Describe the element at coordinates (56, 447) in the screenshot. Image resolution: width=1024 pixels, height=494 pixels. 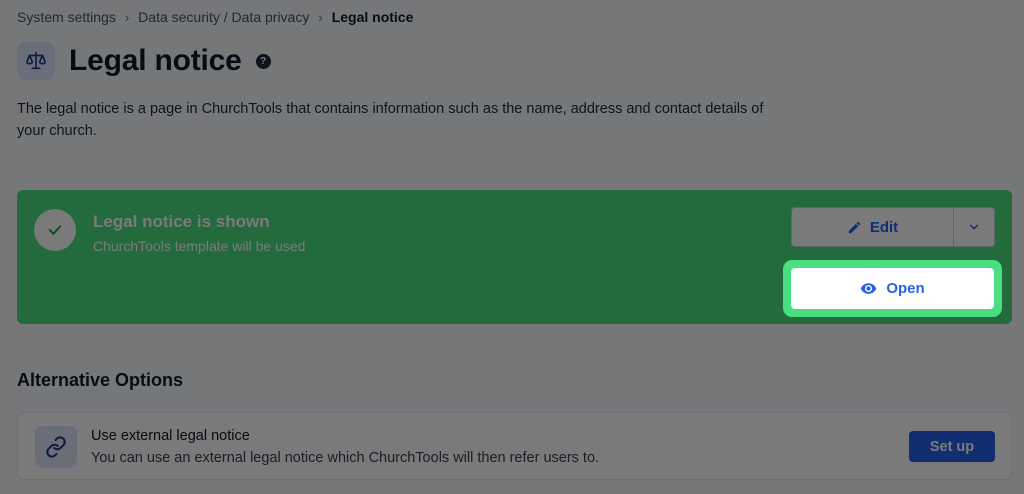
I see `link-icon` at that location.